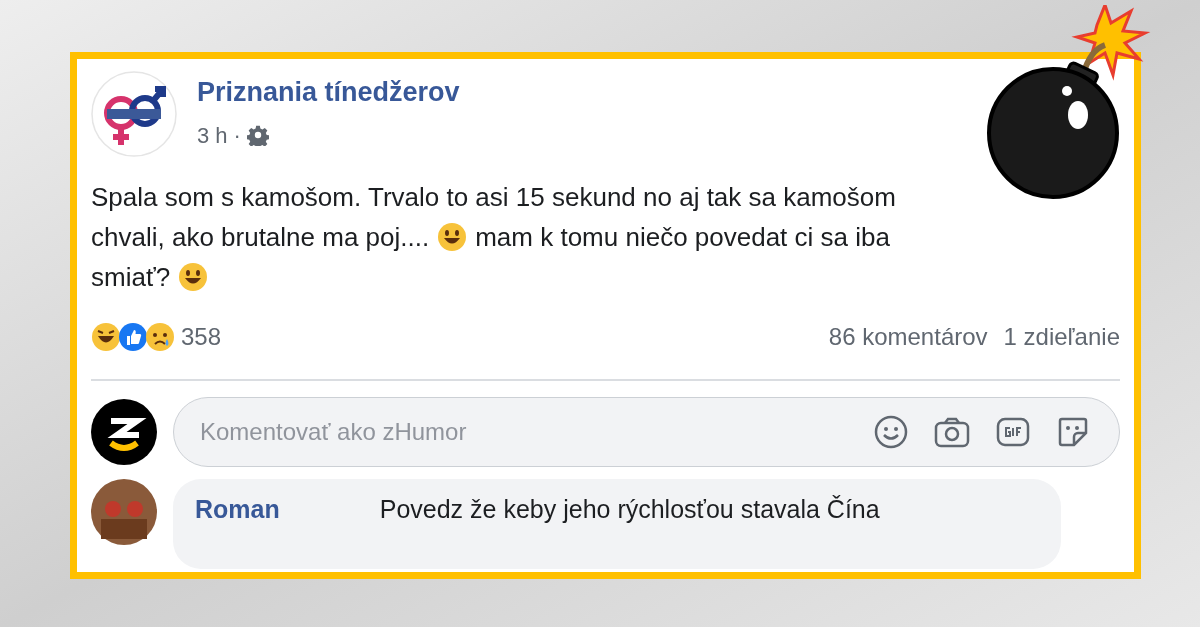 This screenshot has height=627, width=1200. What do you see at coordinates (629, 509) in the screenshot?
I see `comment-text: Povedz že keby jeho rýchlosťou stavala Čína` at bounding box center [629, 509].